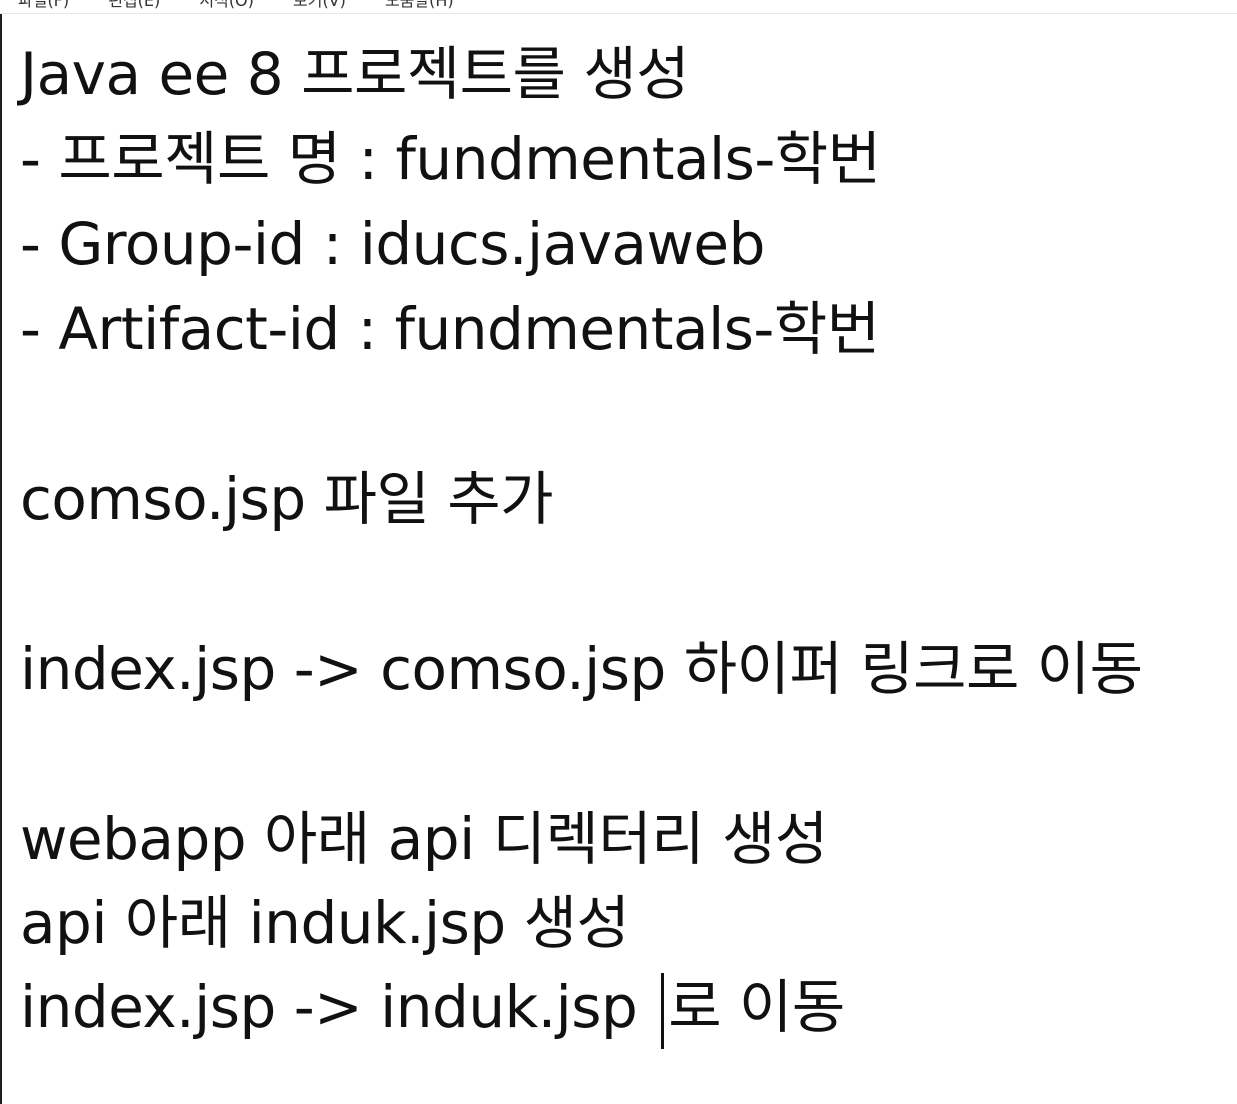  I want to click on menu-items: 파일(F) 편집(E) 서식(O) 보기(V) 도움말(H), so click(253, 5).